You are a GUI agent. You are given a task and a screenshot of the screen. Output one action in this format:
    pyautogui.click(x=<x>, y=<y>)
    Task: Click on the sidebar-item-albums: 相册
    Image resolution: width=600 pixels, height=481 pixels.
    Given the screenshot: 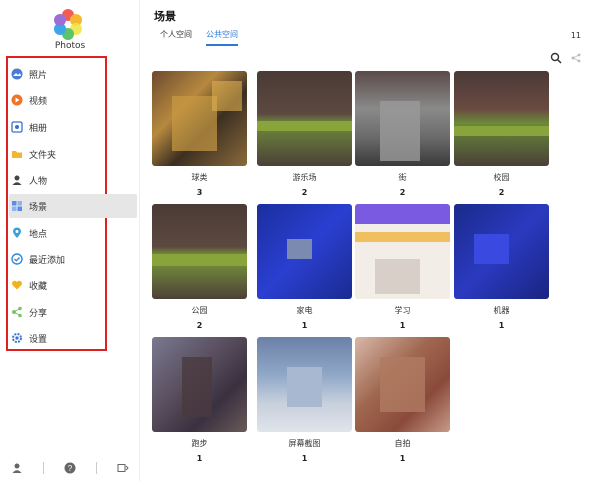 What is the action you would take?
    pyautogui.click(x=73, y=127)
    